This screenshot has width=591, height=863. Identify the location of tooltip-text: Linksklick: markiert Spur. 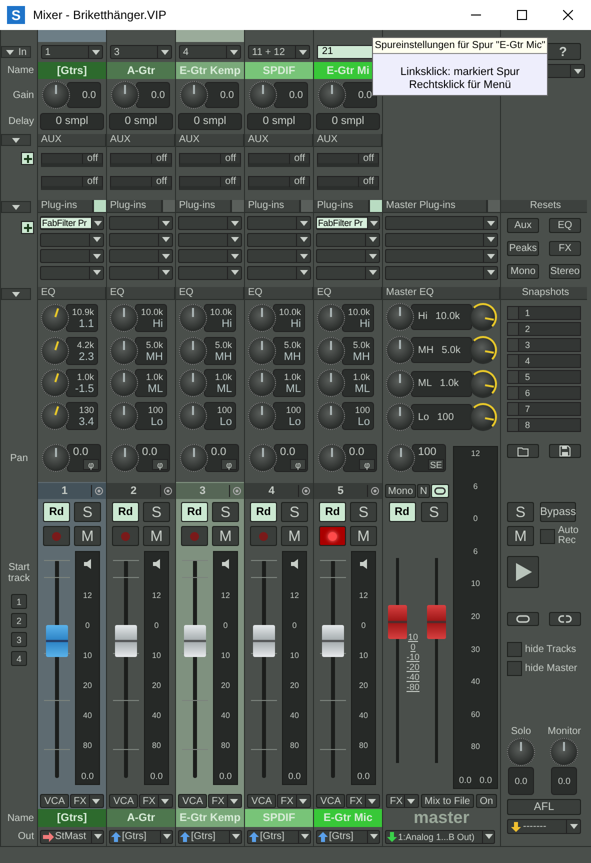
(460, 72).